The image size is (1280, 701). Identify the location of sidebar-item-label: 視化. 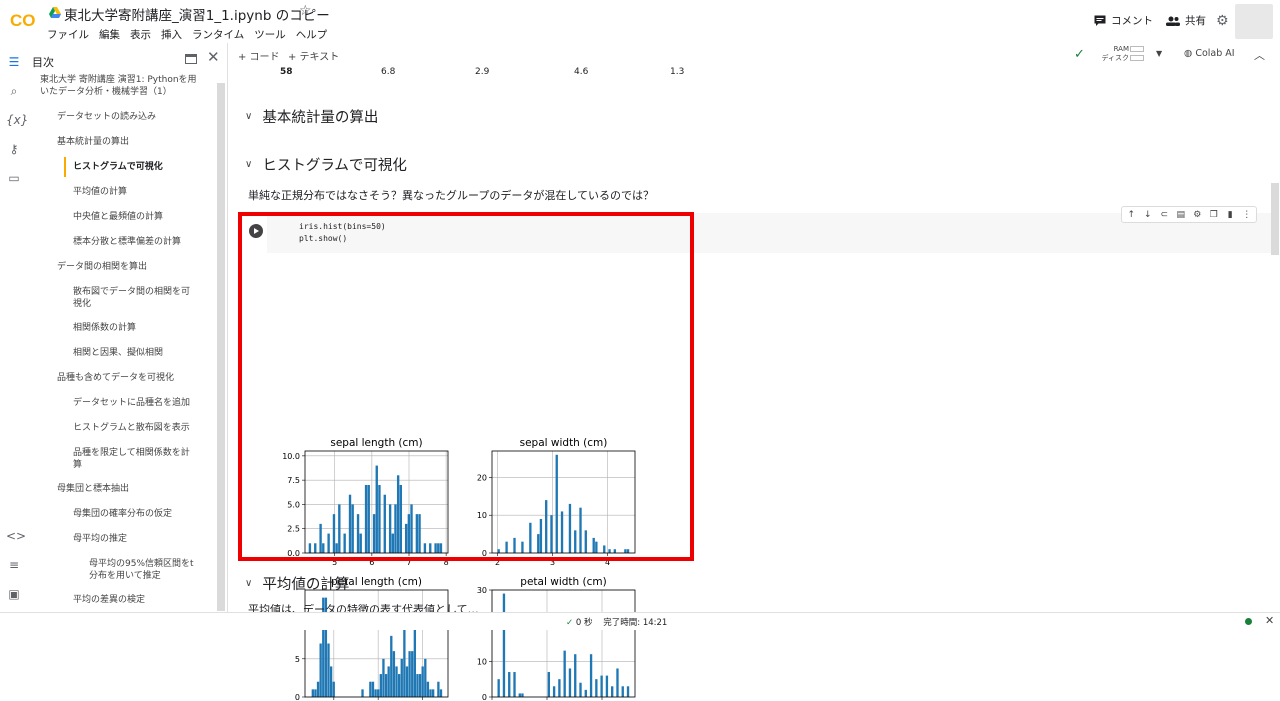
(82, 304).